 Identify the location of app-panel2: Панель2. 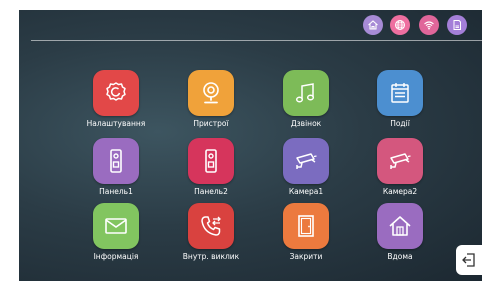
(211, 169).